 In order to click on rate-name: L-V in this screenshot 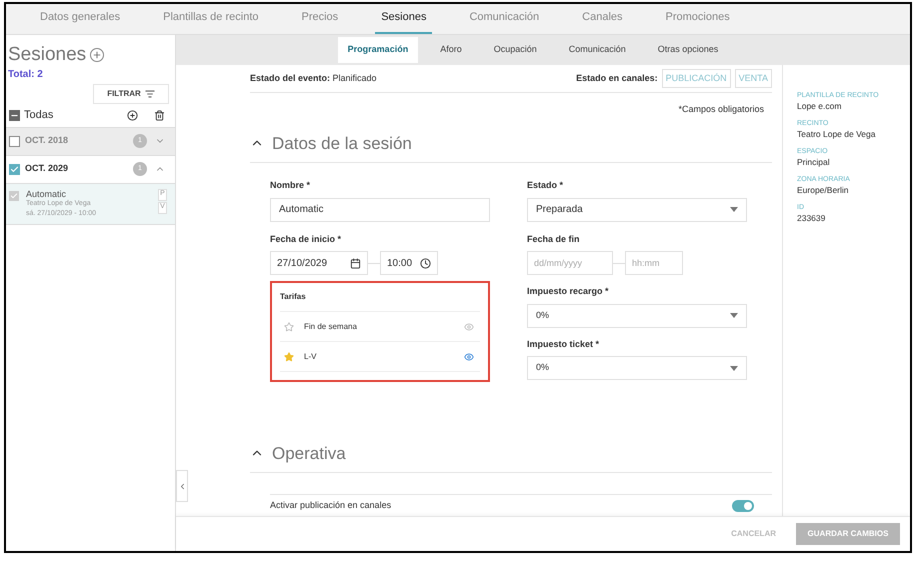, I will do `click(311, 356)`.